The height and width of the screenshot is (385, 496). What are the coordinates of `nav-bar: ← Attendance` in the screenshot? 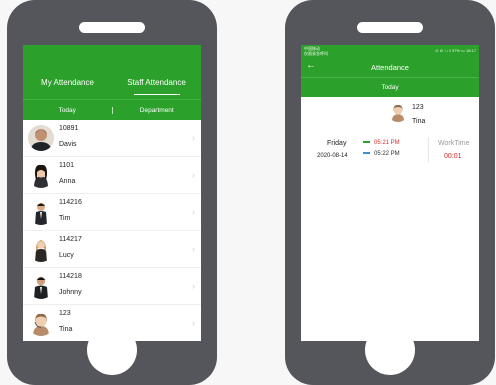 It's located at (390, 67).